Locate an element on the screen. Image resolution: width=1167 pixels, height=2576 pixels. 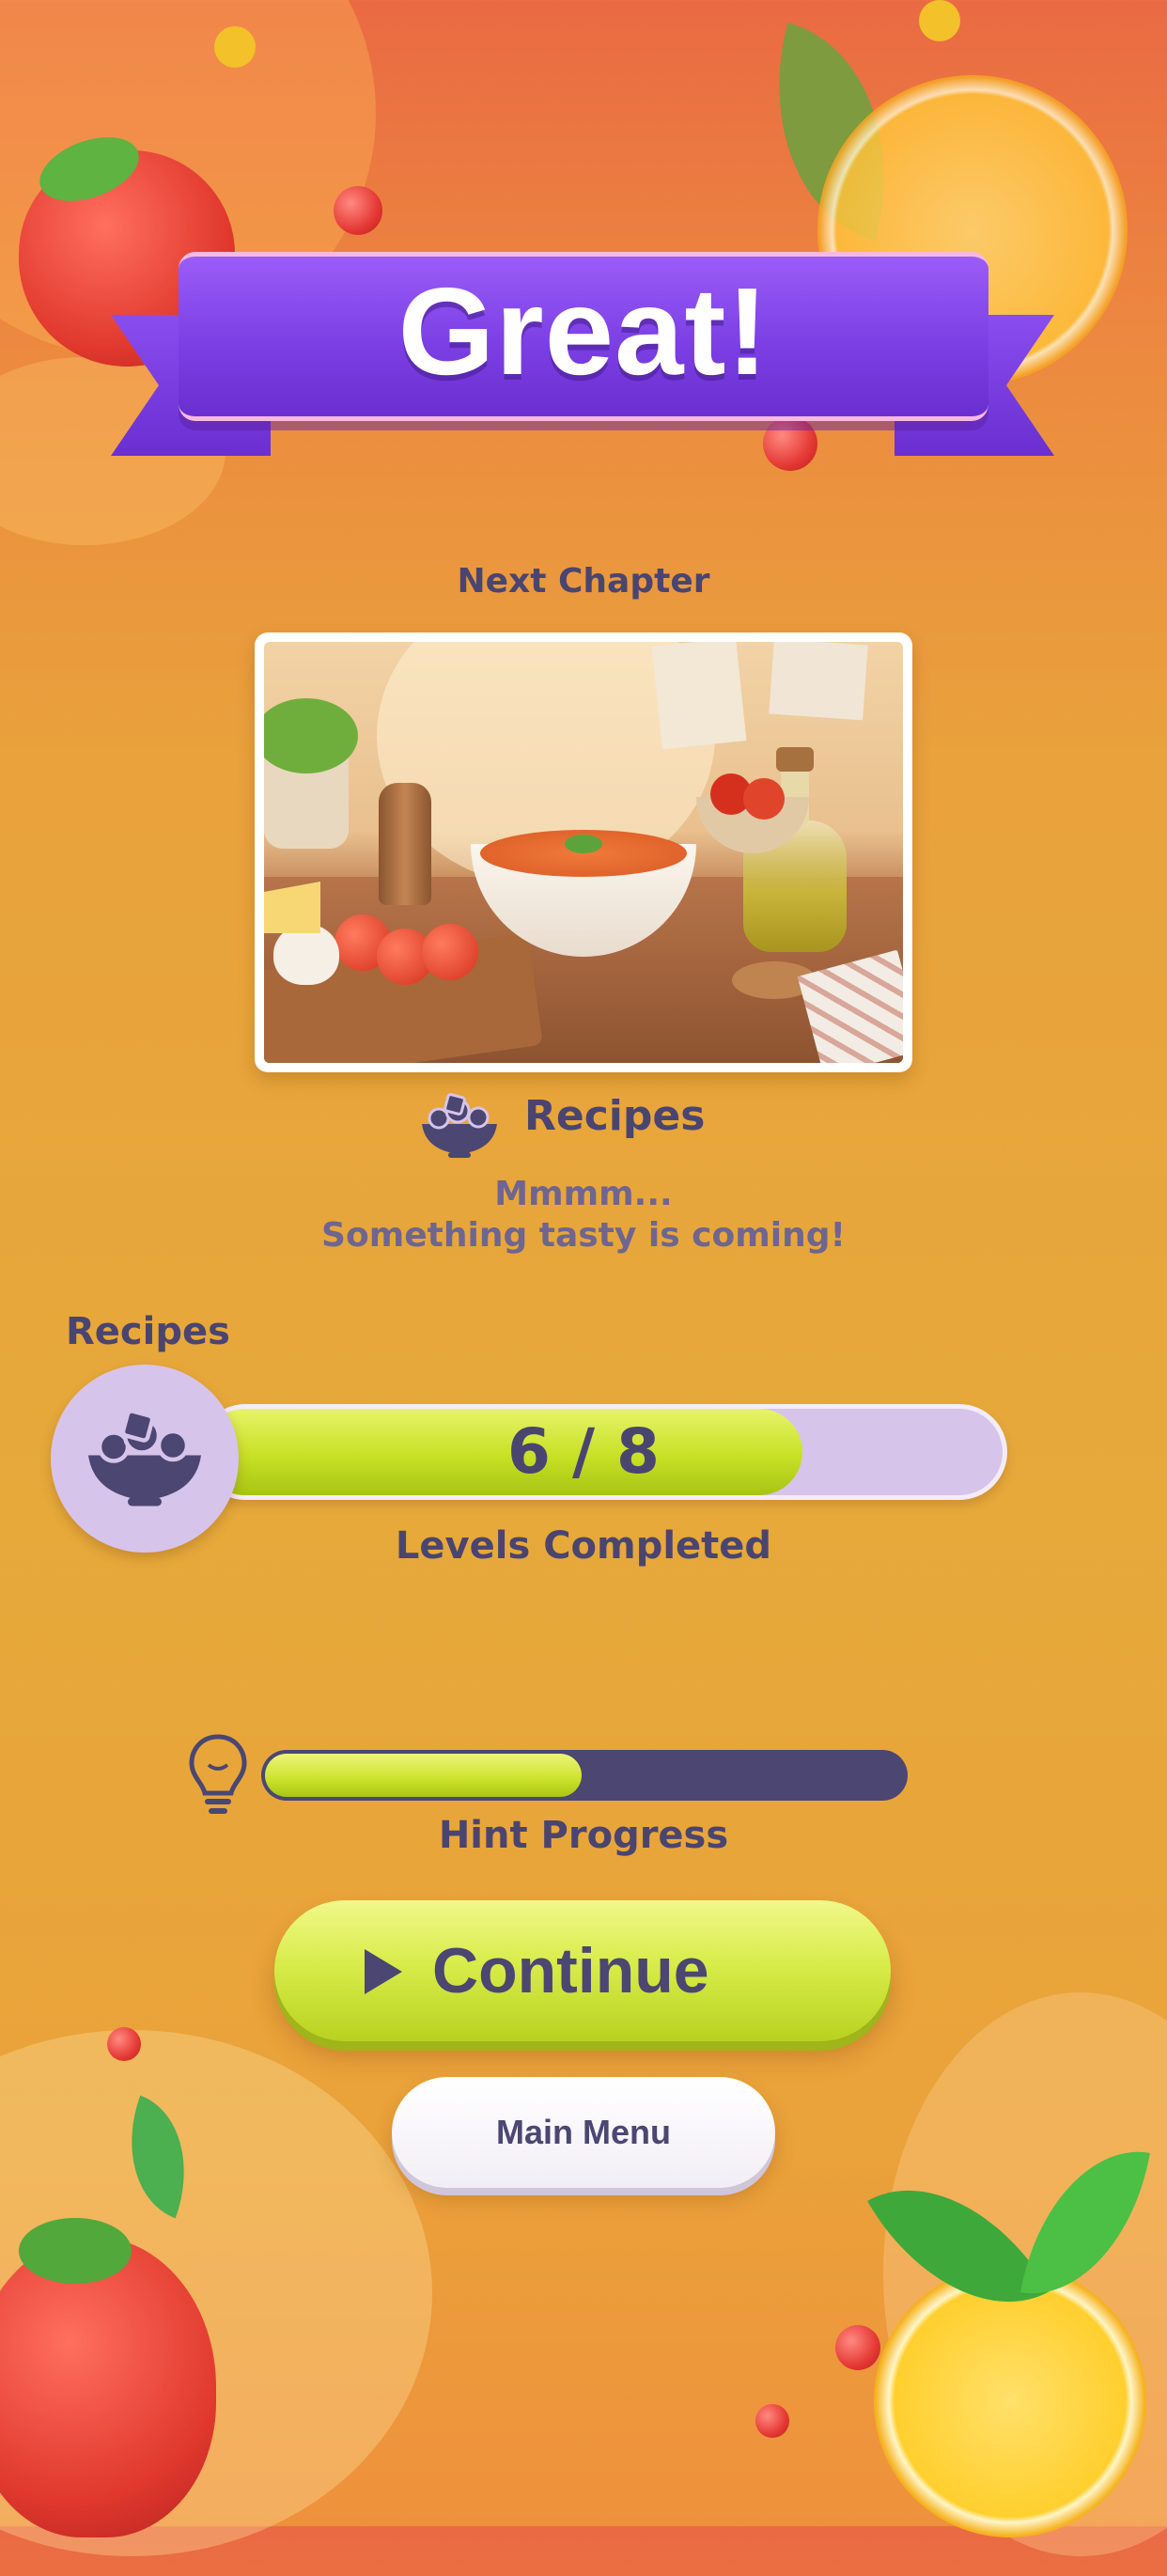
next-chapter-heading: Next Chapter is located at coordinates (583, 581).